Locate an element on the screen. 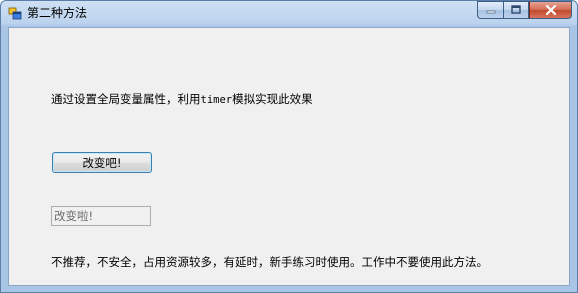  close-icon is located at coordinates (550, 10).